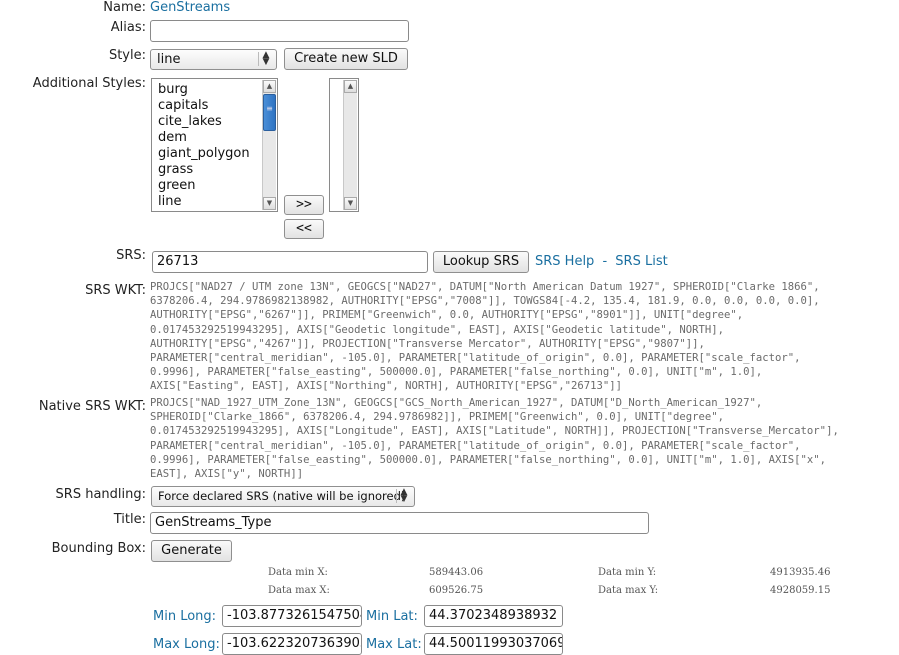  Describe the element at coordinates (269, 112) in the screenshot. I see `scrollbar-thumb: ≡` at that location.